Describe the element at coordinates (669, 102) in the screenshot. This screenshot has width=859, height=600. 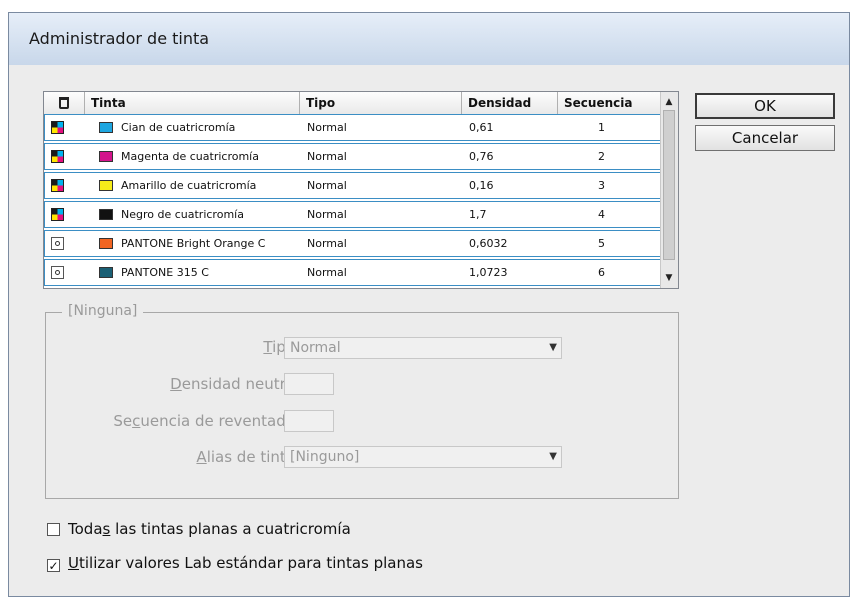
I see `scroll-up-icon: ▲` at that location.